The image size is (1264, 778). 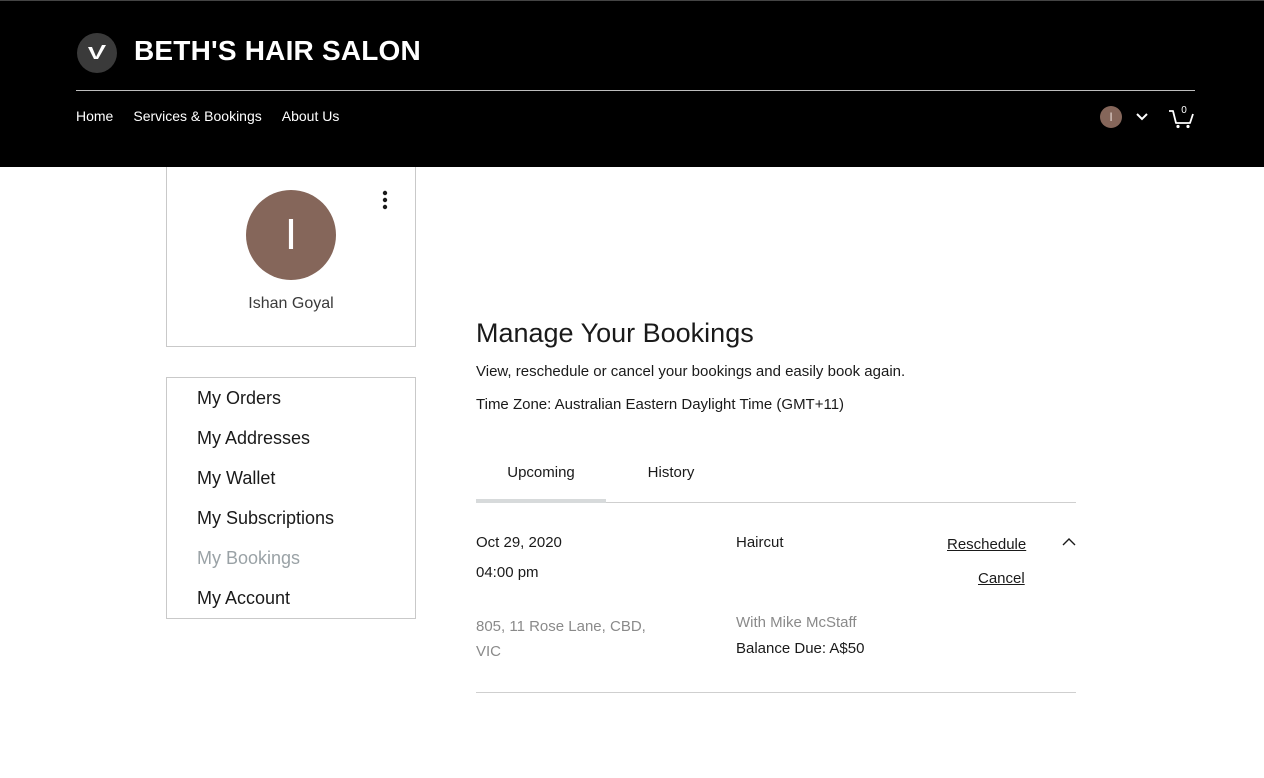 I want to click on profile-name: Ishan Goyal, so click(x=291, y=303).